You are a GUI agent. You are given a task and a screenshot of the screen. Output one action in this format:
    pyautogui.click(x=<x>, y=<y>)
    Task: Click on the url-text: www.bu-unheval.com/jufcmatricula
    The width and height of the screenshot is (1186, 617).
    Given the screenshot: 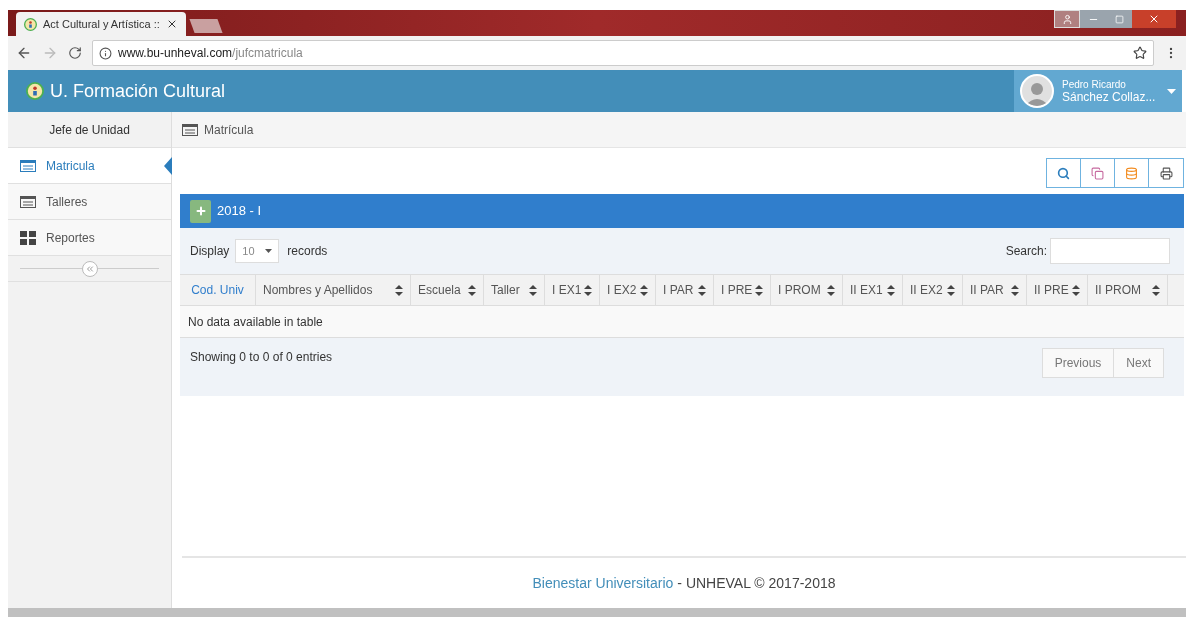 What is the action you would take?
    pyautogui.click(x=210, y=53)
    